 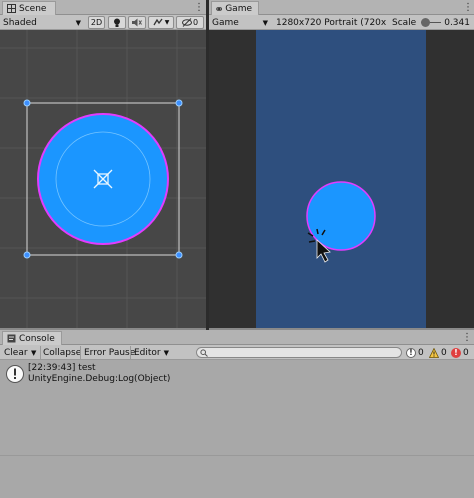 I want to click on warning-icon, so click(x=434, y=352).